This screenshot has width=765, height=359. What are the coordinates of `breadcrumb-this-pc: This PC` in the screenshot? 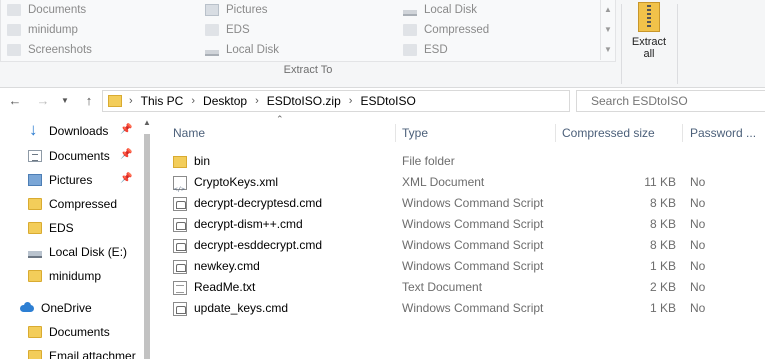 It's located at (162, 101).